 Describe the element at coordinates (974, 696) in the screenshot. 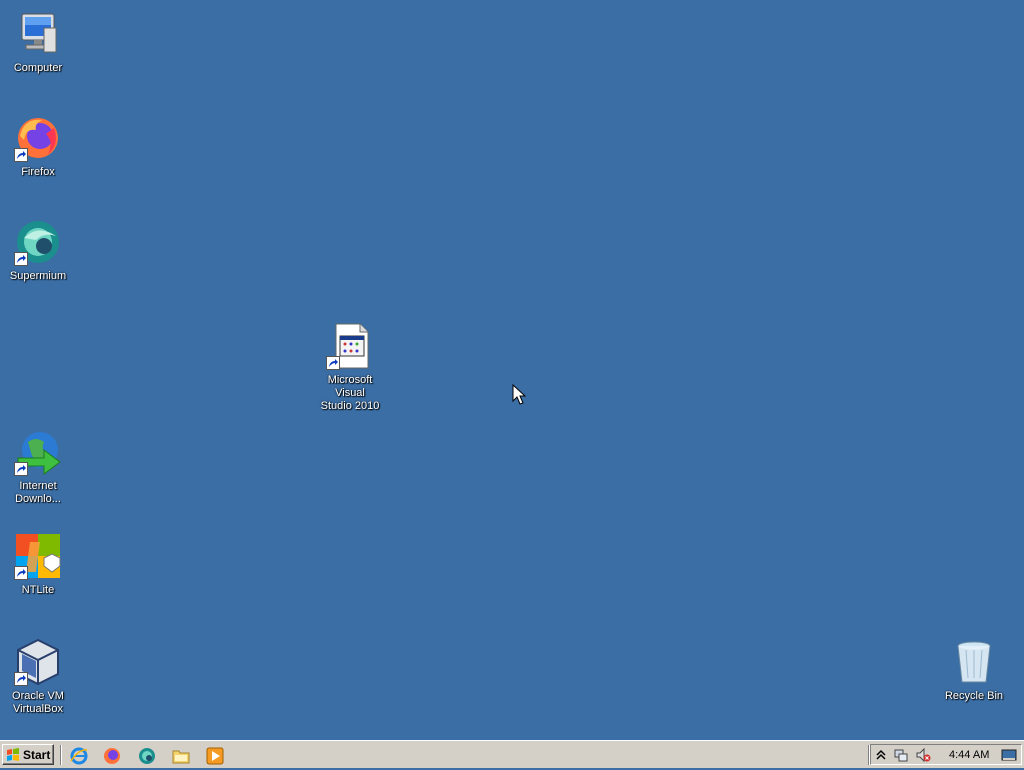

I see `desktop-icon-label: Recycle Bin` at that location.